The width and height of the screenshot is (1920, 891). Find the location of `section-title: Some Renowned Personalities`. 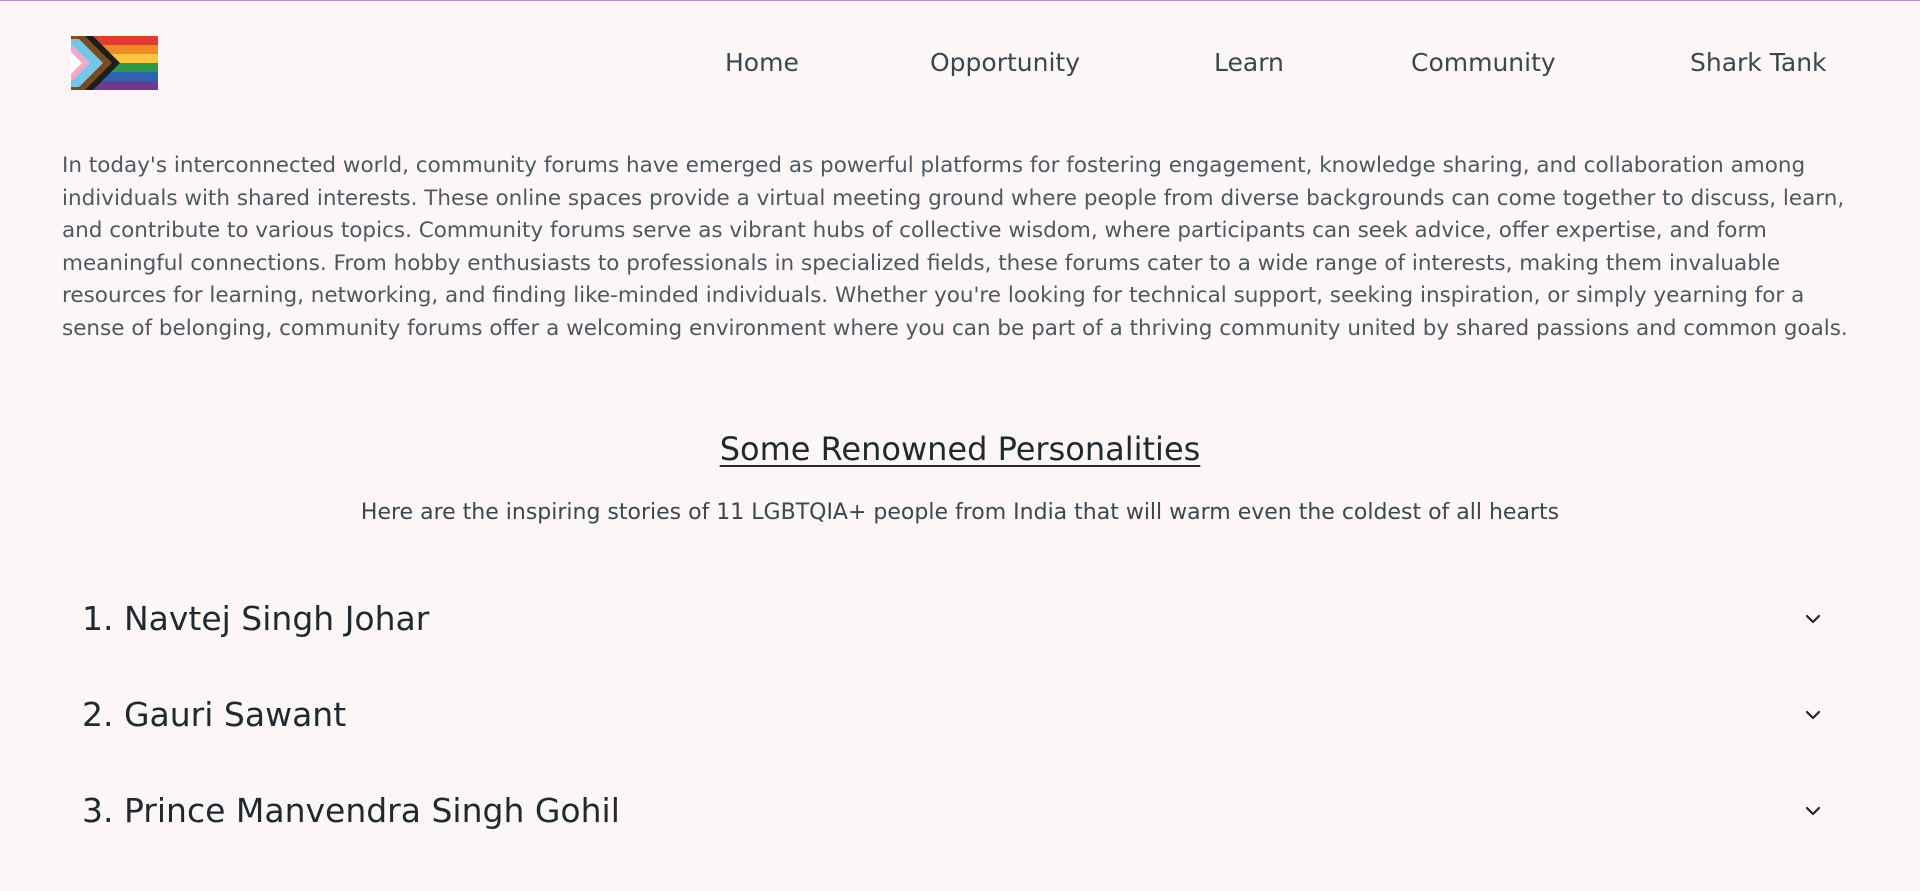

section-title: Some Renowned Personalities is located at coordinates (960, 449).